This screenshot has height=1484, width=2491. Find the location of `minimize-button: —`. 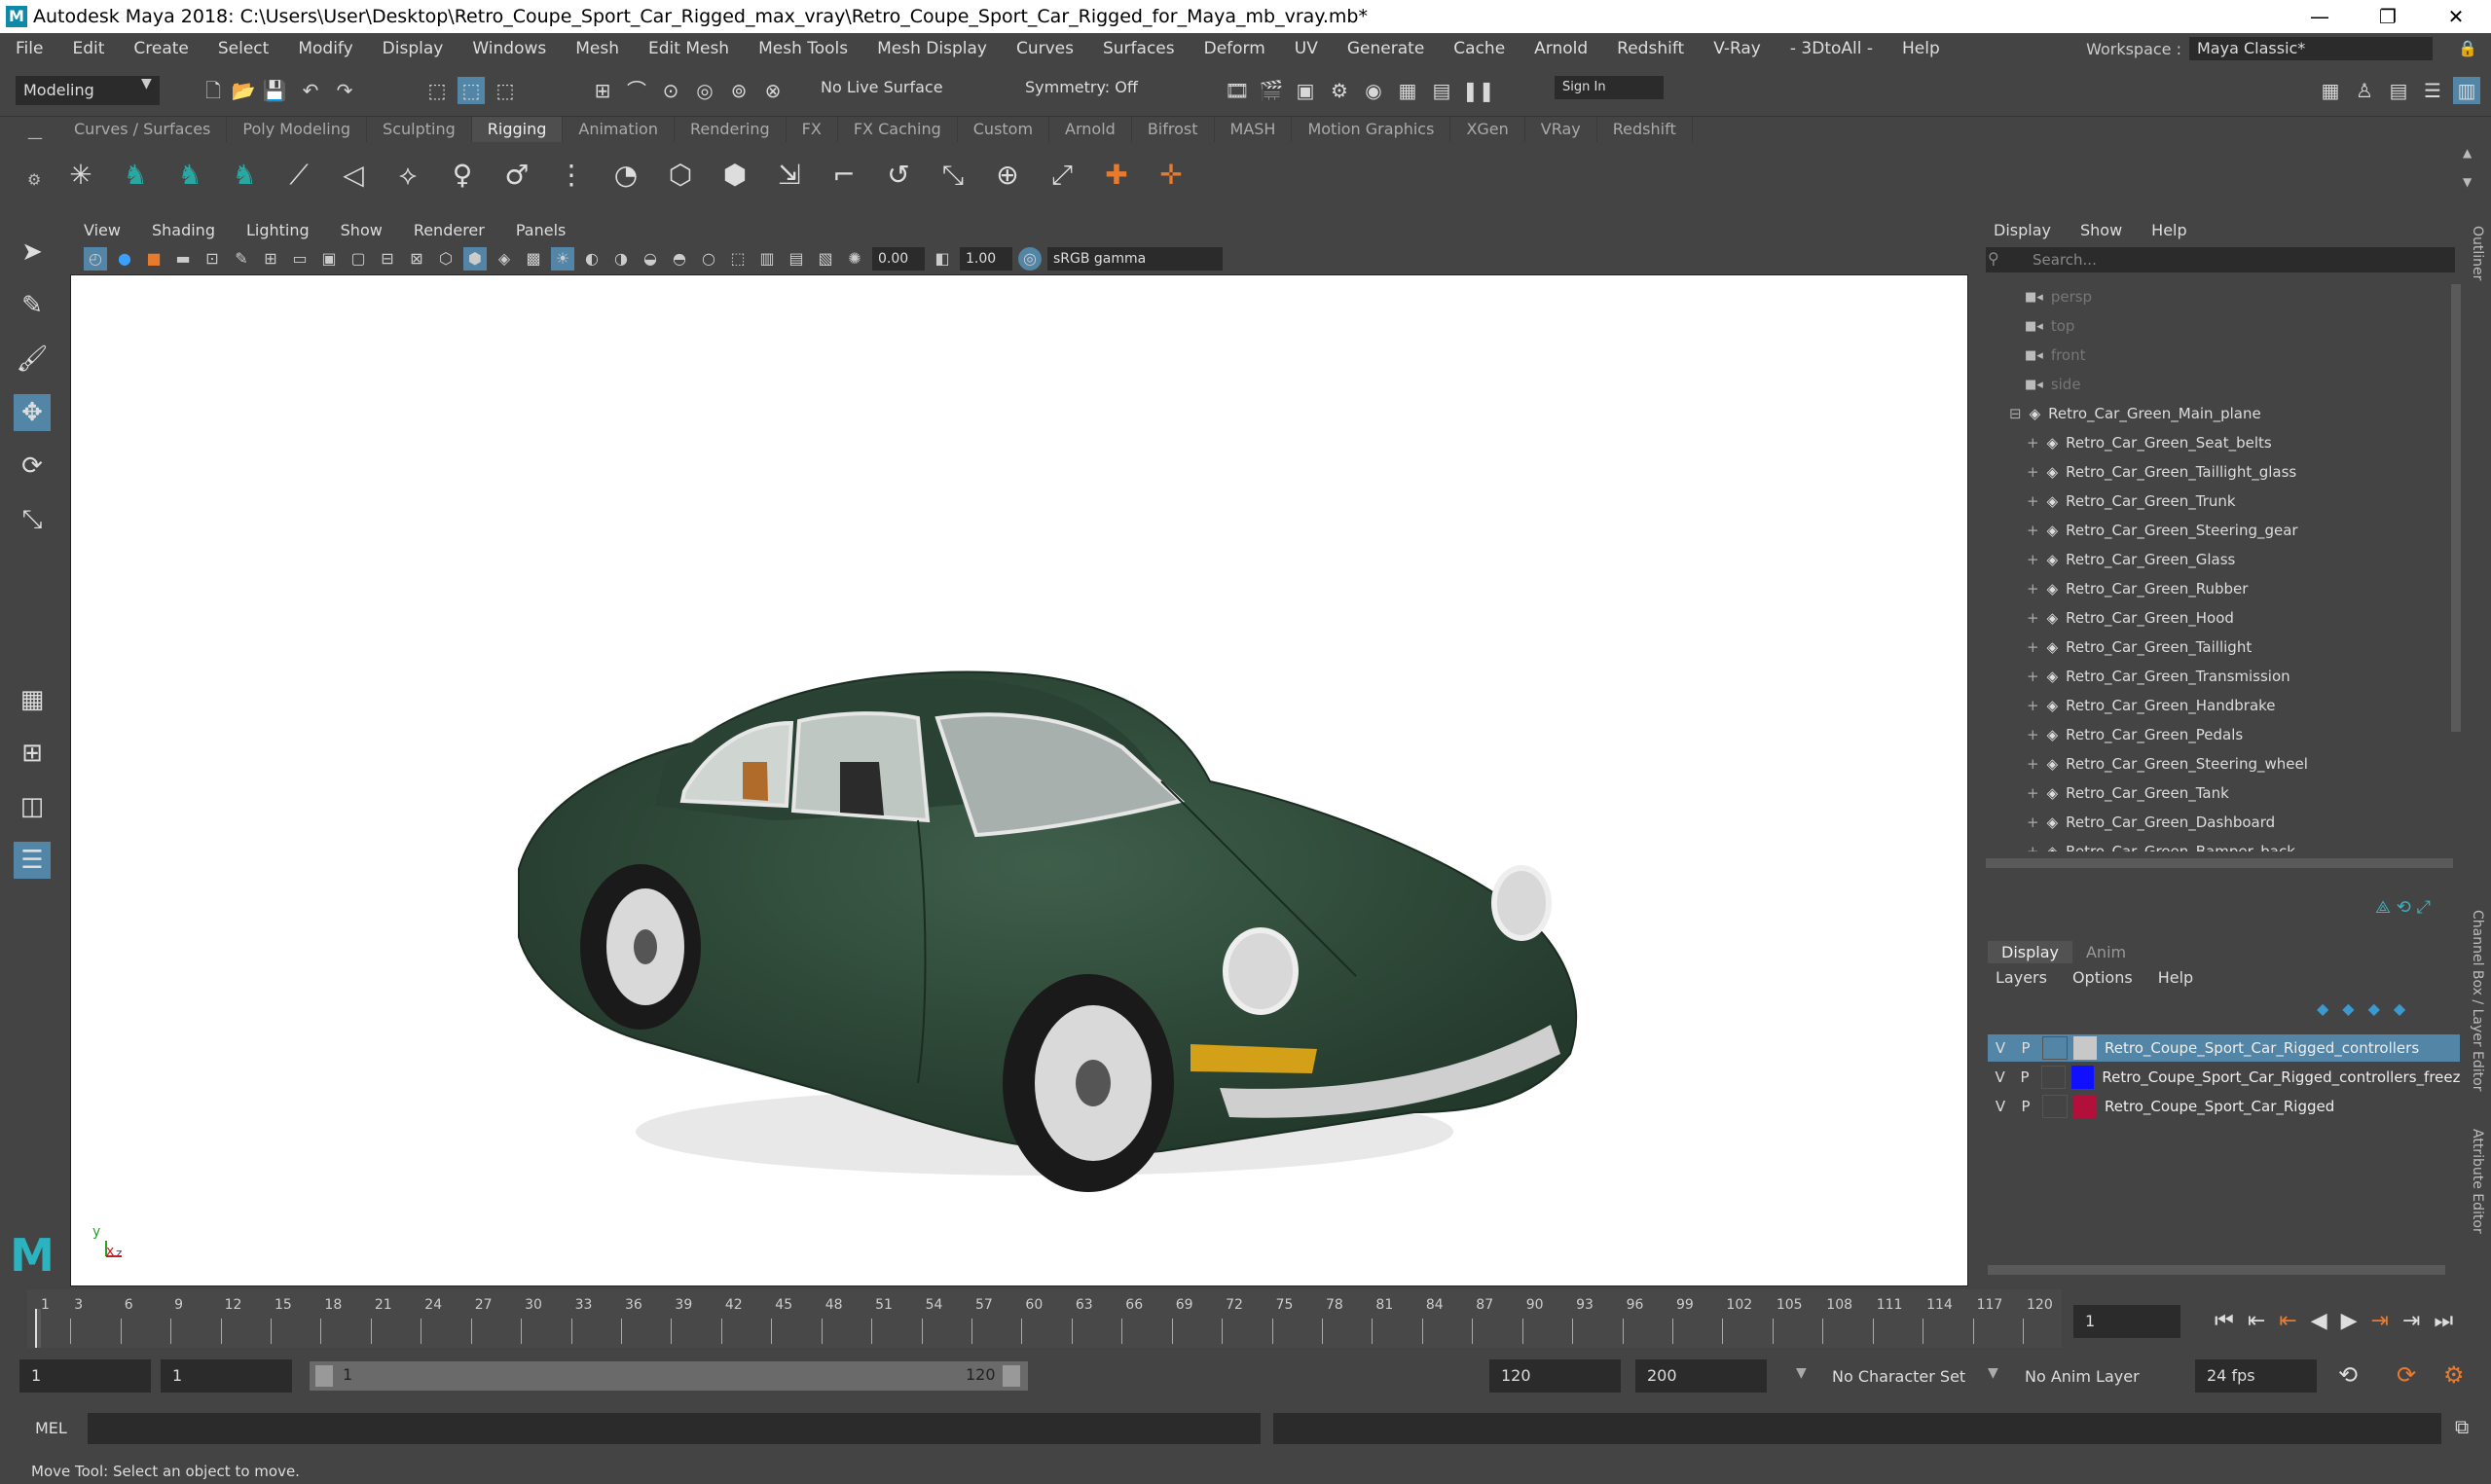

minimize-button: — is located at coordinates (2320, 16).